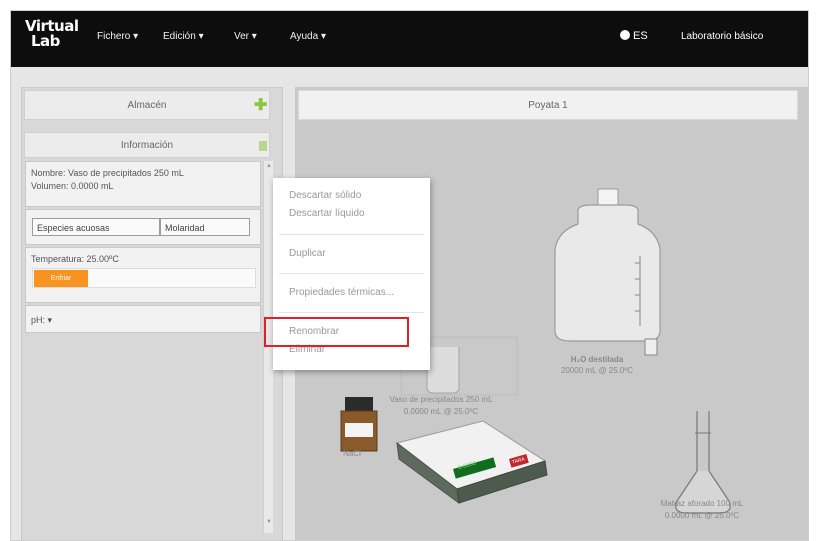 The width and height of the screenshot is (819, 541). What do you see at coordinates (352, 453) in the screenshot?
I see `reagent-label: NaCl` at bounding box center [352, 453].